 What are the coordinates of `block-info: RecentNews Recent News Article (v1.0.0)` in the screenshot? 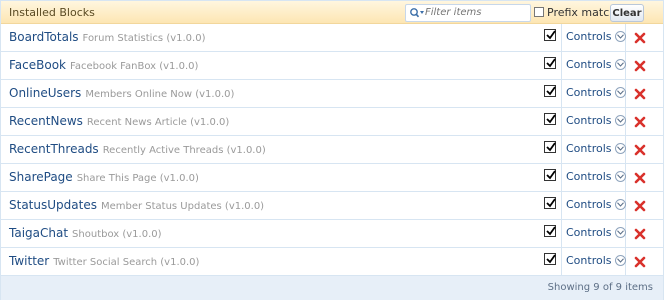 It's located at (119, 121).